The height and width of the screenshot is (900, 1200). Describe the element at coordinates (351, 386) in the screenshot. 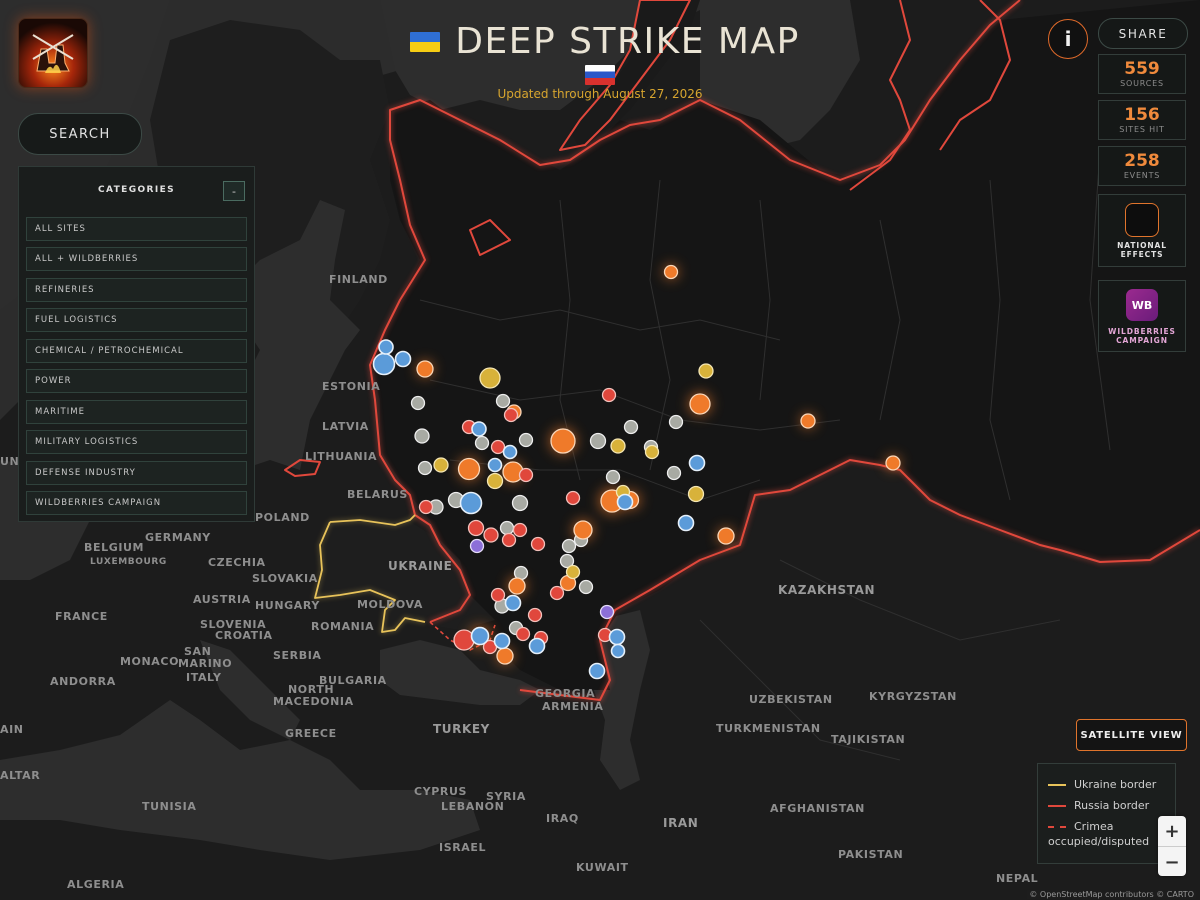

I see `label-estonia: ESTONIA` at that location.